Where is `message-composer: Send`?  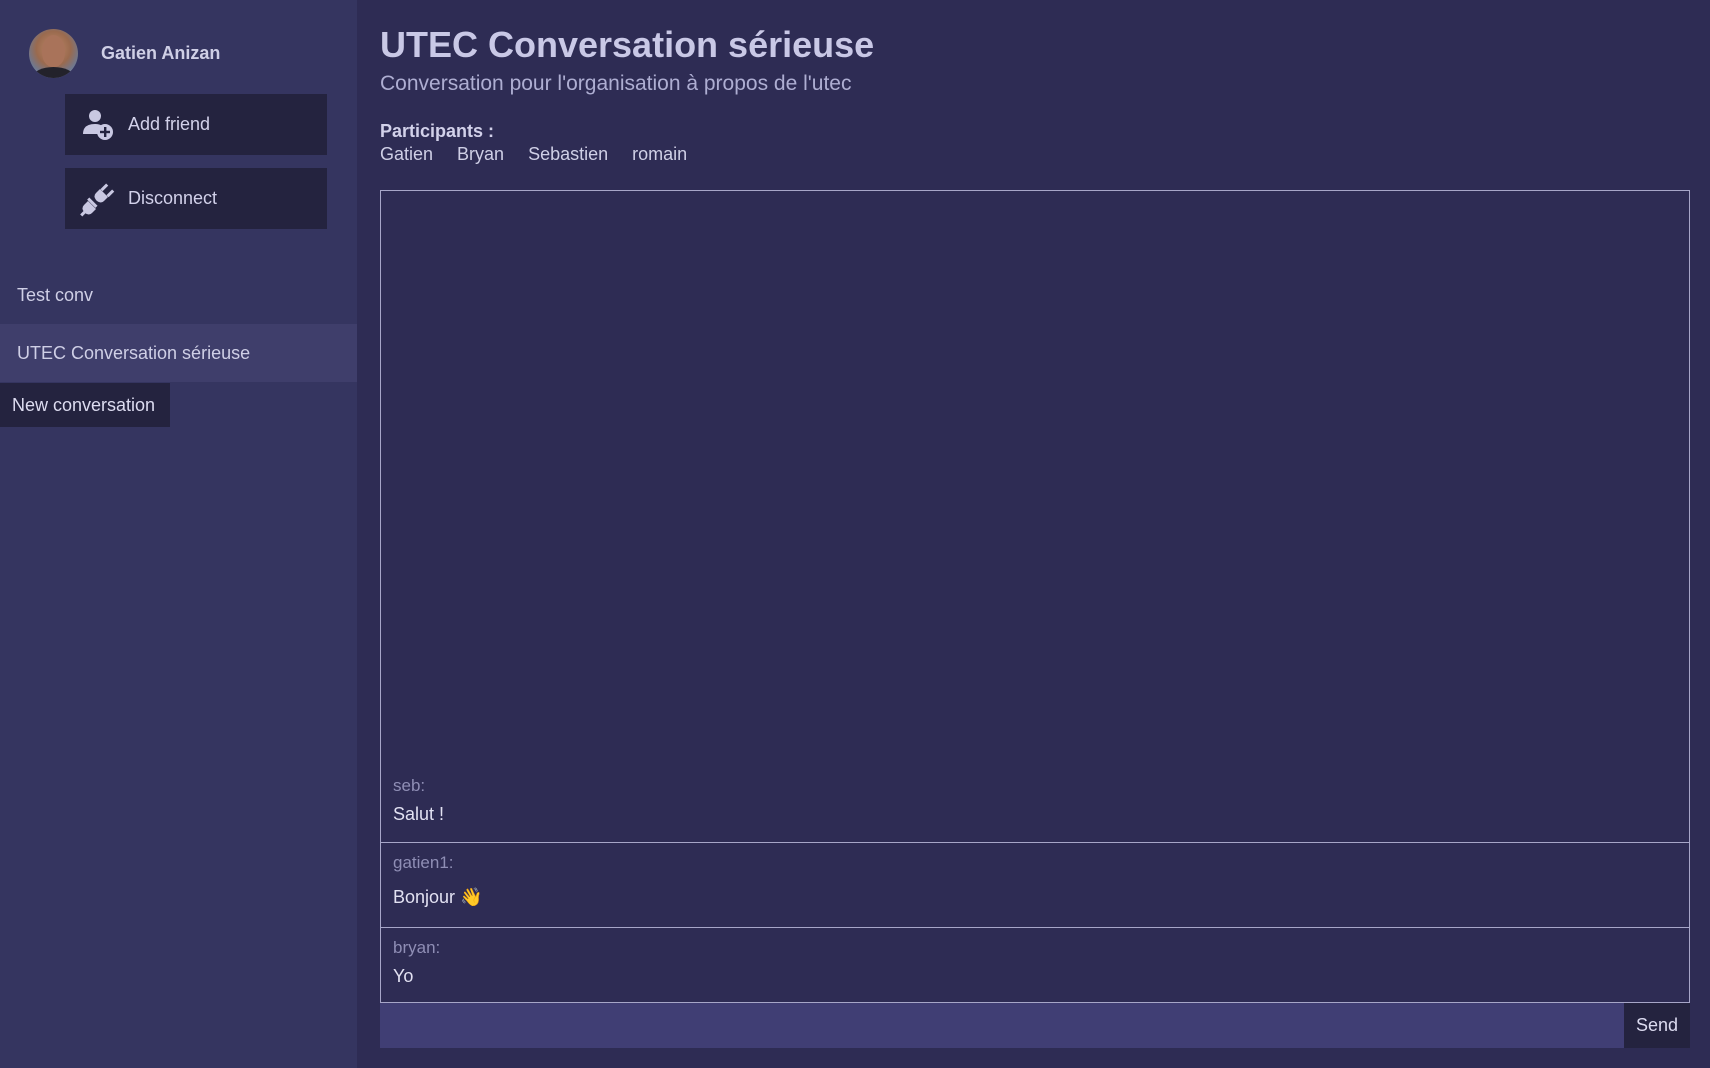 message-composer: Send is located at coordinates (1035, 1025).